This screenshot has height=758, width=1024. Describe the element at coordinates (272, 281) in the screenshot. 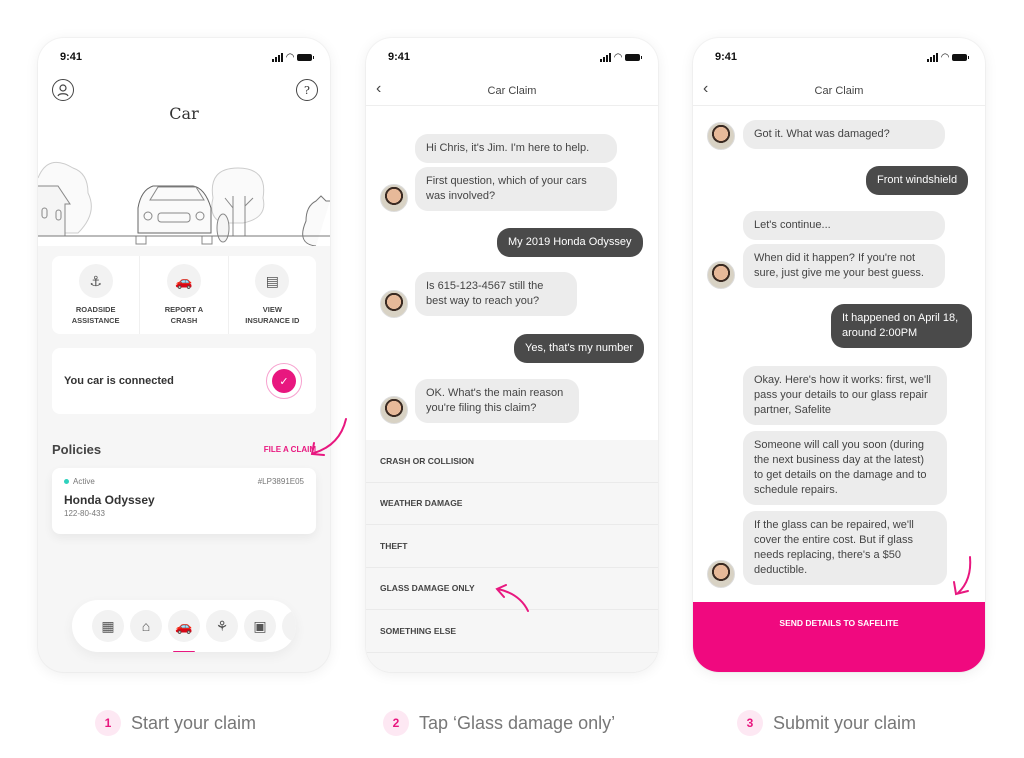

I see `insurance-id-icon: ▤` at that location.